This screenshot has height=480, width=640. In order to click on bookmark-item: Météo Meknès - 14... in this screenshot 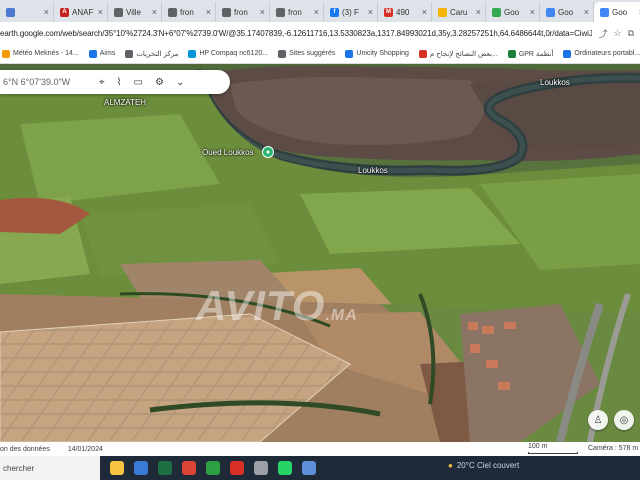, I will do `click(40, 53)`.